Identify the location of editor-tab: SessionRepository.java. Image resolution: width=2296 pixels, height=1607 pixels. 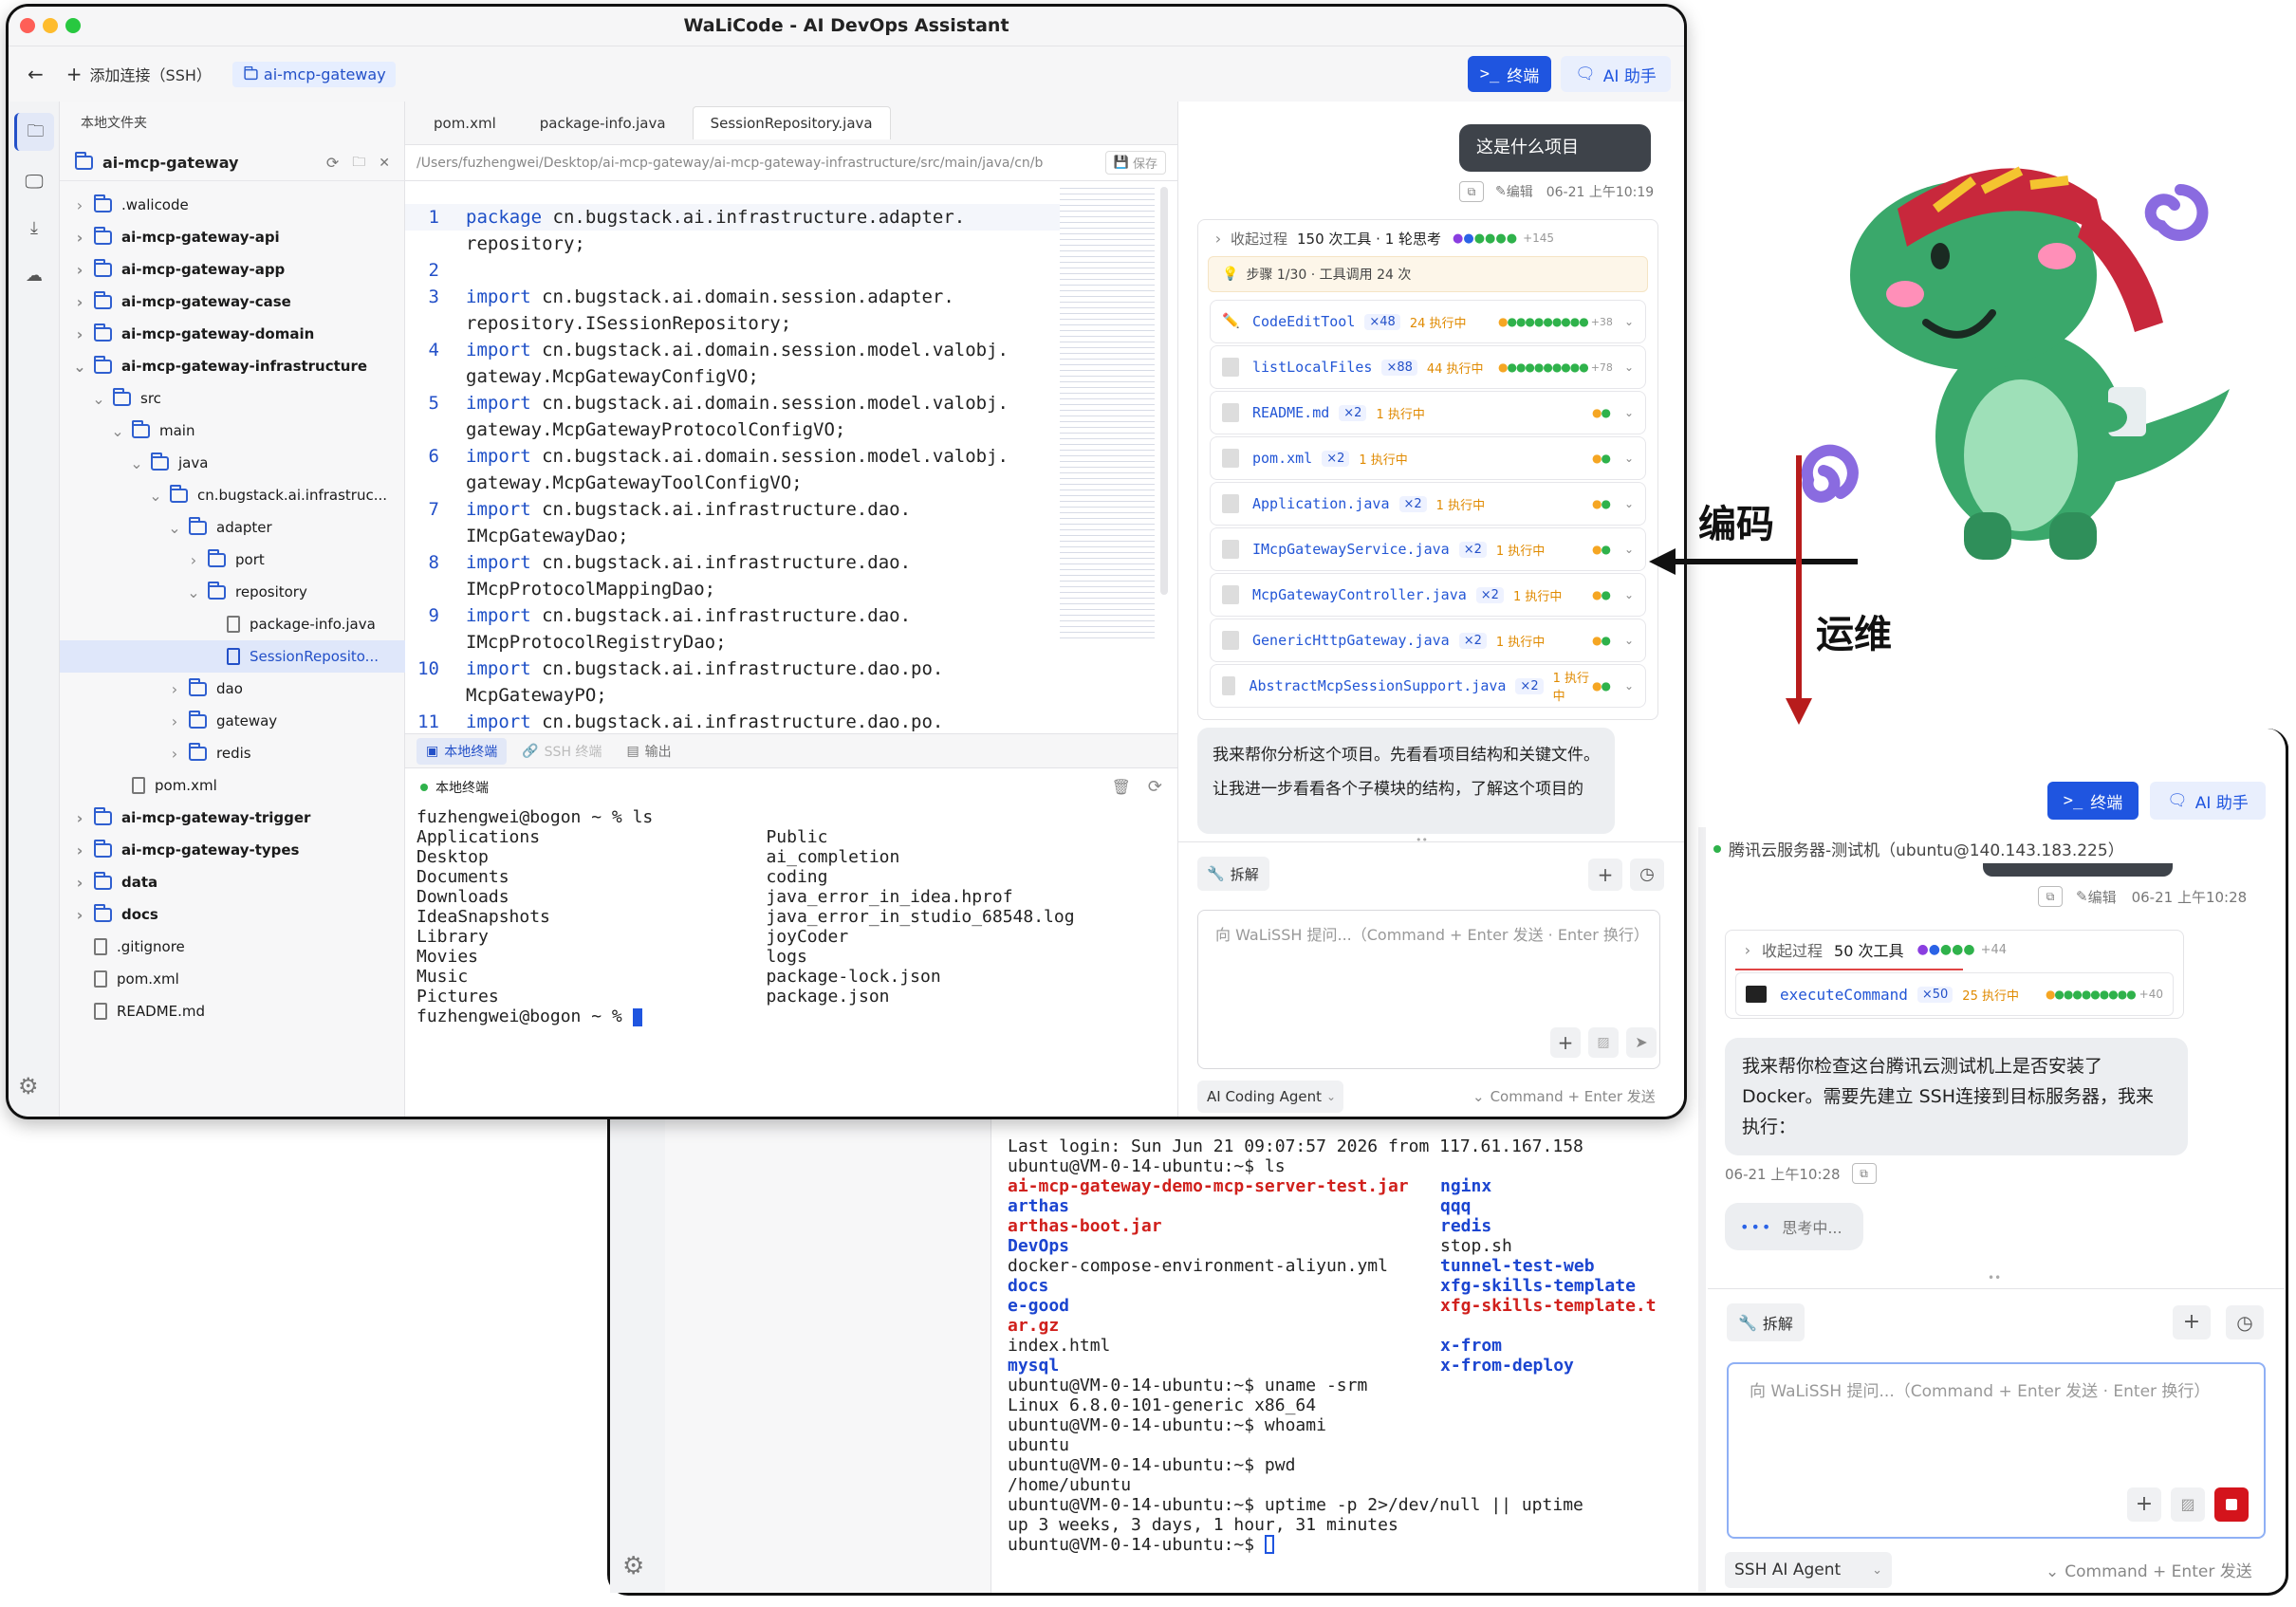
(791, 122).